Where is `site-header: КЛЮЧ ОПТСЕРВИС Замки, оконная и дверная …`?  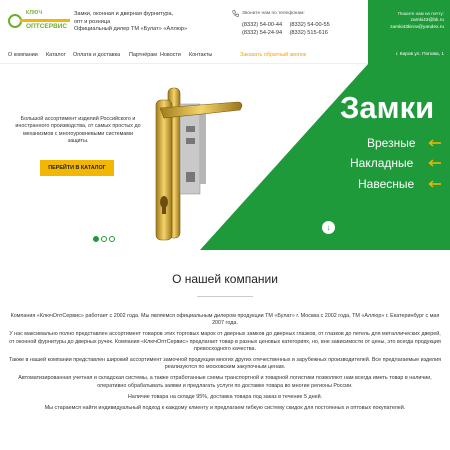 site-header: КЛЮЧ ОПТСЕРВИС Замки, оконная и дверная … is located at coordinates (225, 24).